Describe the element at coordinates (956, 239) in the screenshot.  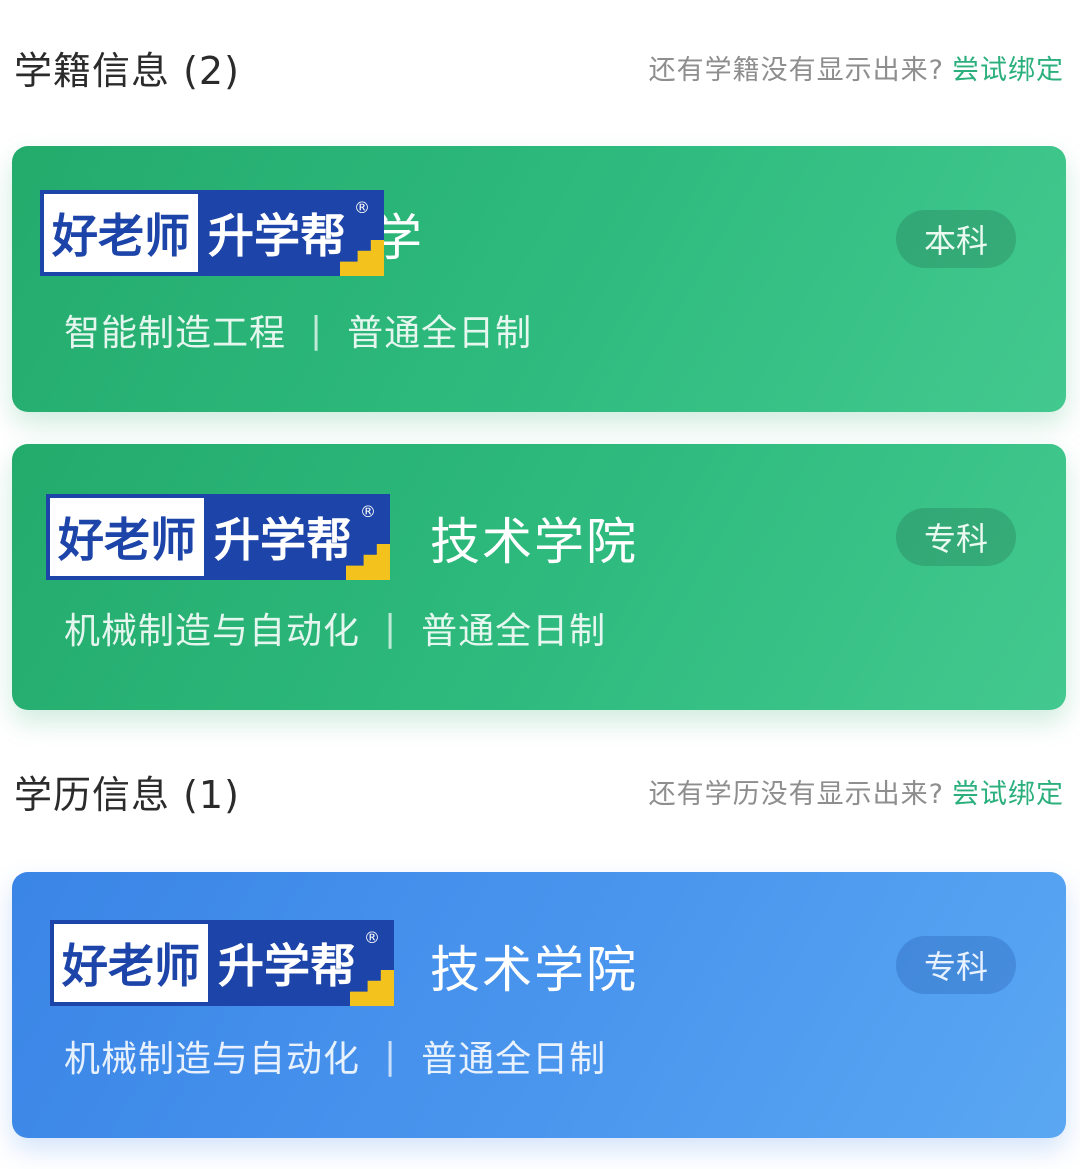
I see `level-badge: 本科` at that location.